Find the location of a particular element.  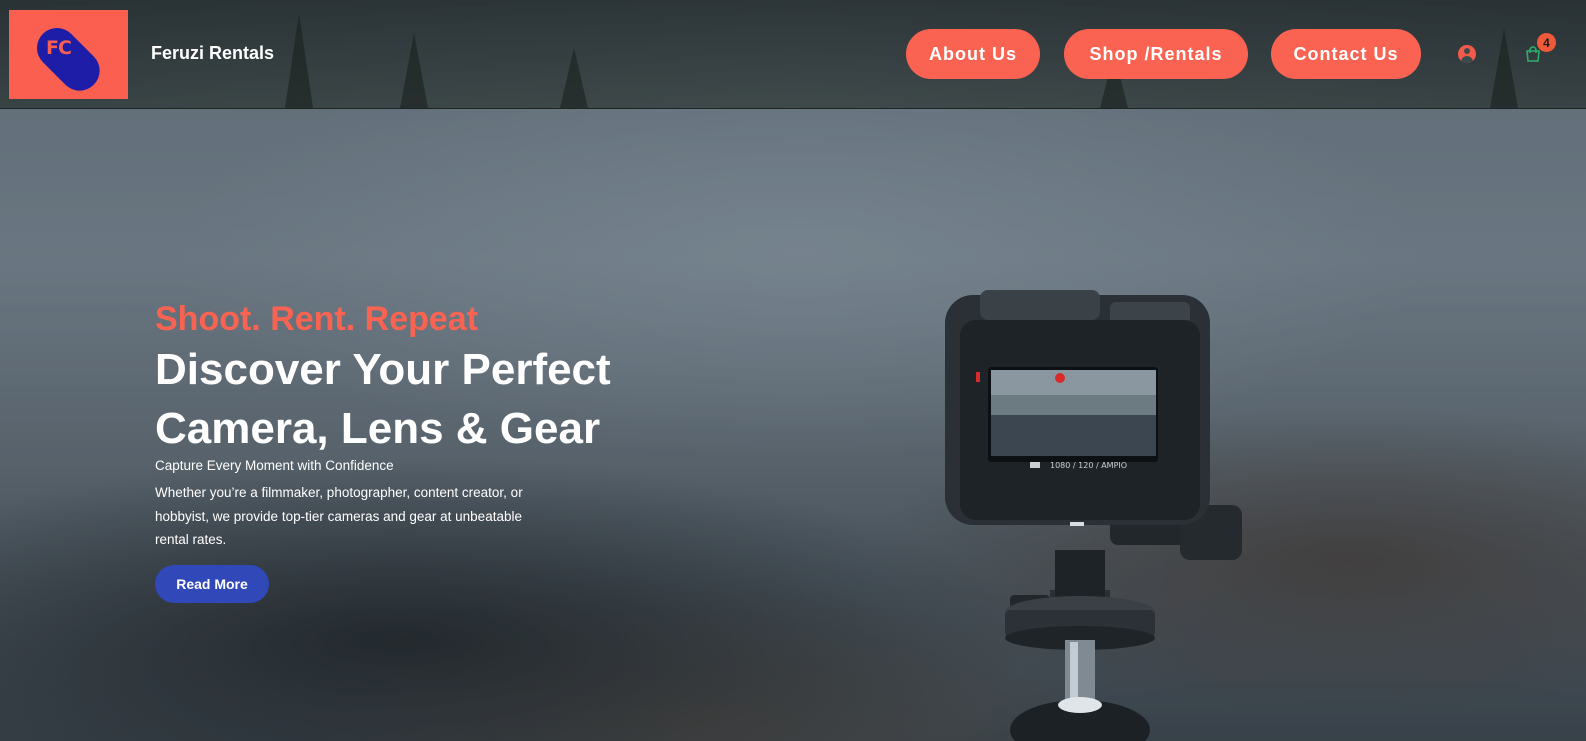

site-logo: FC is located at coordinates (68, 54).